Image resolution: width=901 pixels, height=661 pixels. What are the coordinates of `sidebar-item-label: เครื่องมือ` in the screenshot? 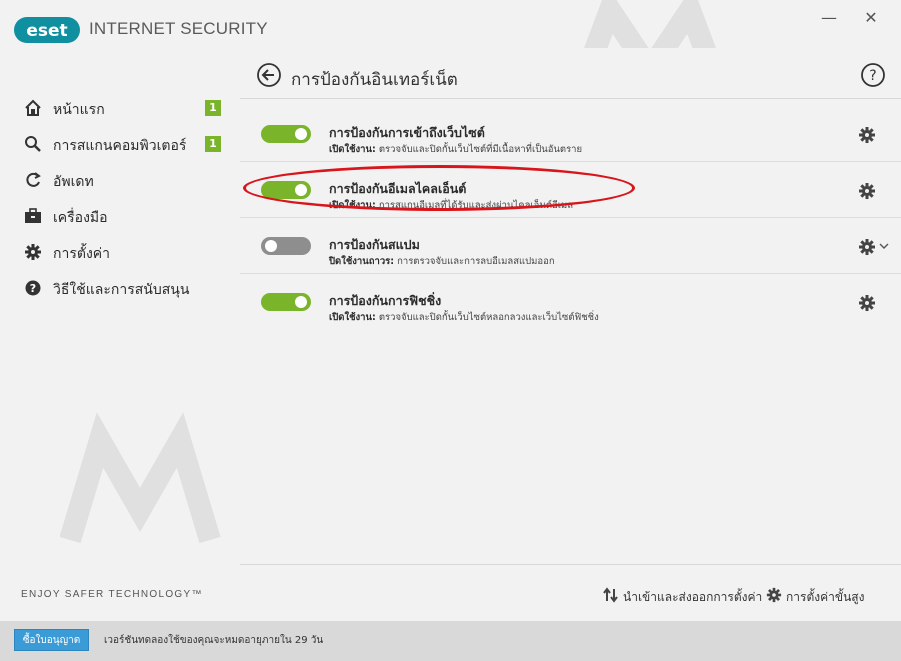 It's located at (80, 218).